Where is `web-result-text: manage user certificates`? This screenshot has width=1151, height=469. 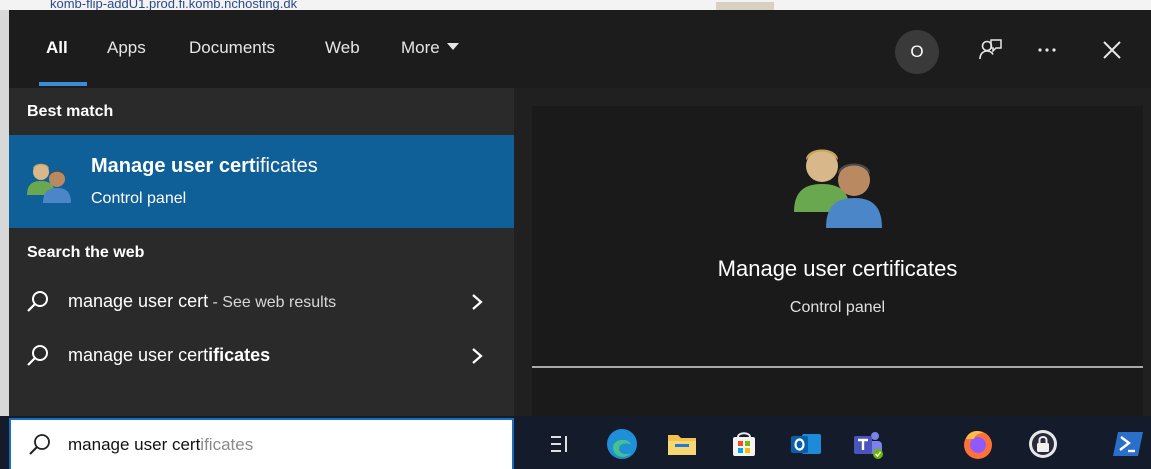
web-result-text: manage user certificates is located at coordinates (169, 355).